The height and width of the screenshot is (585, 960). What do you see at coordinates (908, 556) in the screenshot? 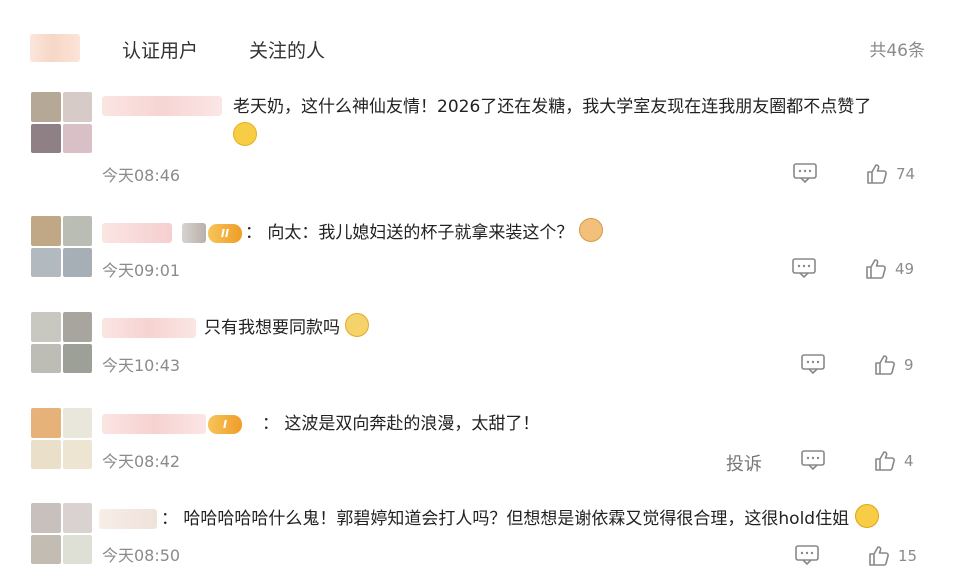
I see `like-count: 15` at bounding box center [908, 556].